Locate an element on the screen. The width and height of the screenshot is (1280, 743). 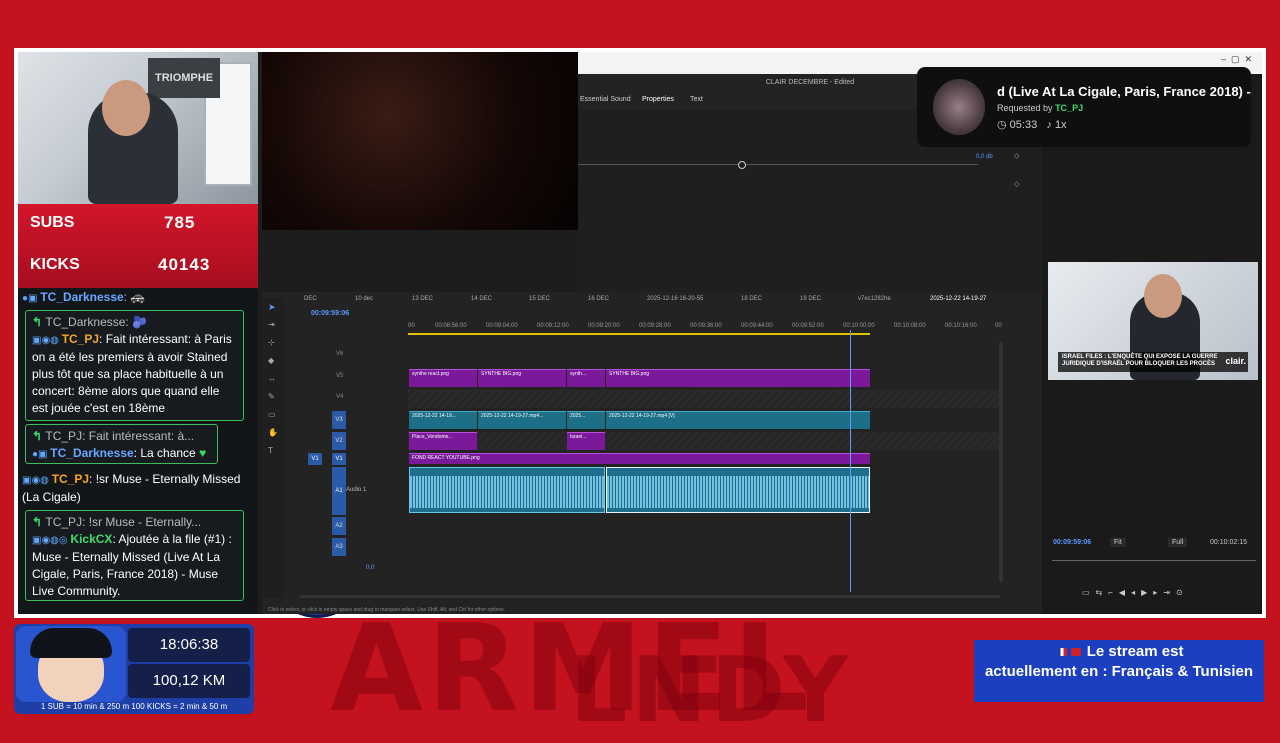
song-speed: 1x is located at coordinates (1060, 125).